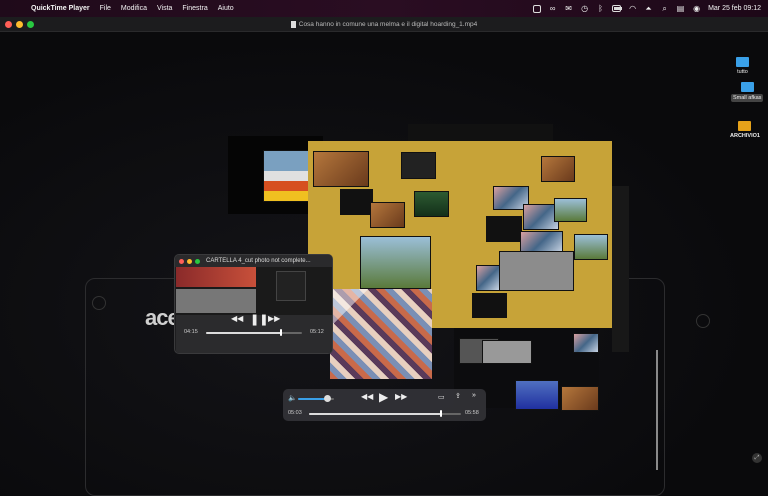 This screenshot has width=768, height=496. Describe the element at coordinates (757, 458) in the screenshot. I see `expand-icon: ⤢` at that location.